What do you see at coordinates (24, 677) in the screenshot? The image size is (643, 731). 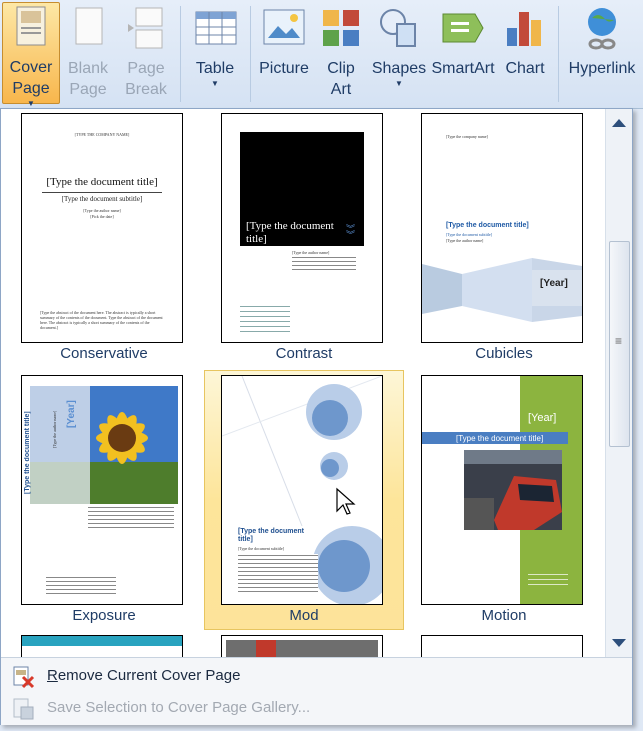 I see `remove-cover-page-icon` at bounding box center [24, 677].